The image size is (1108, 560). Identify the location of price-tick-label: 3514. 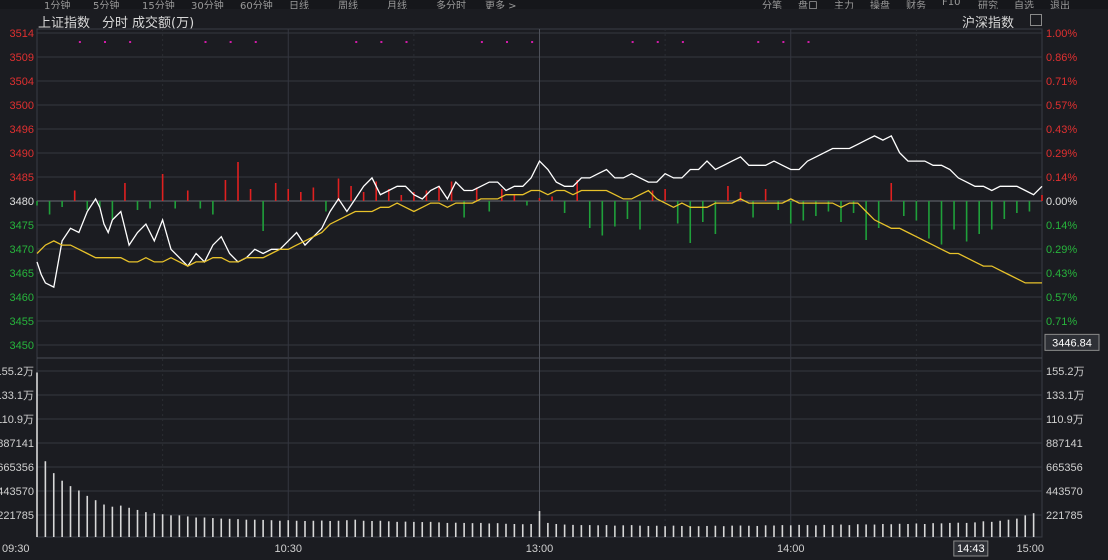
(22, 34).